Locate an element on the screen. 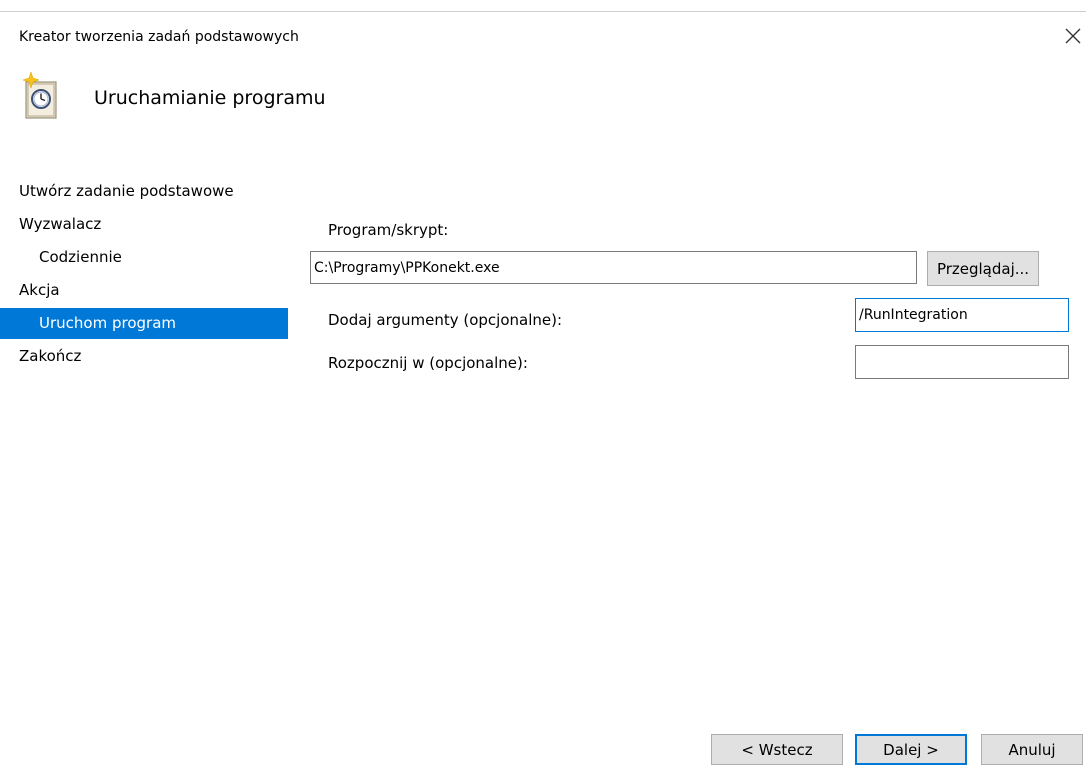  page-title: Uruchamianie programu is located at coordinates (210, 98).